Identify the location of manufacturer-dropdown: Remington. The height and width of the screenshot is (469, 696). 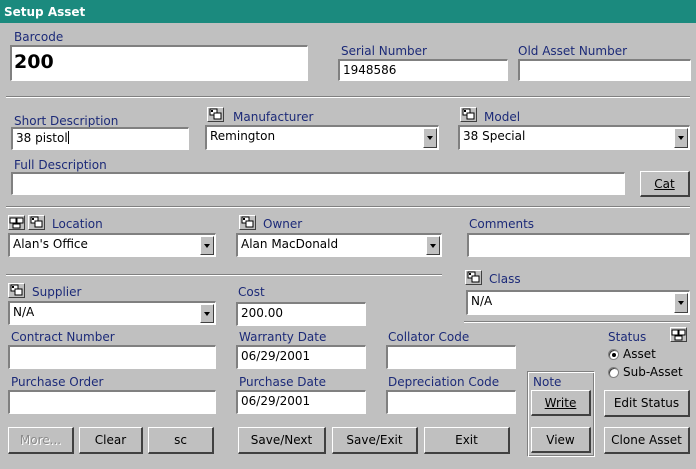
(322, 137).